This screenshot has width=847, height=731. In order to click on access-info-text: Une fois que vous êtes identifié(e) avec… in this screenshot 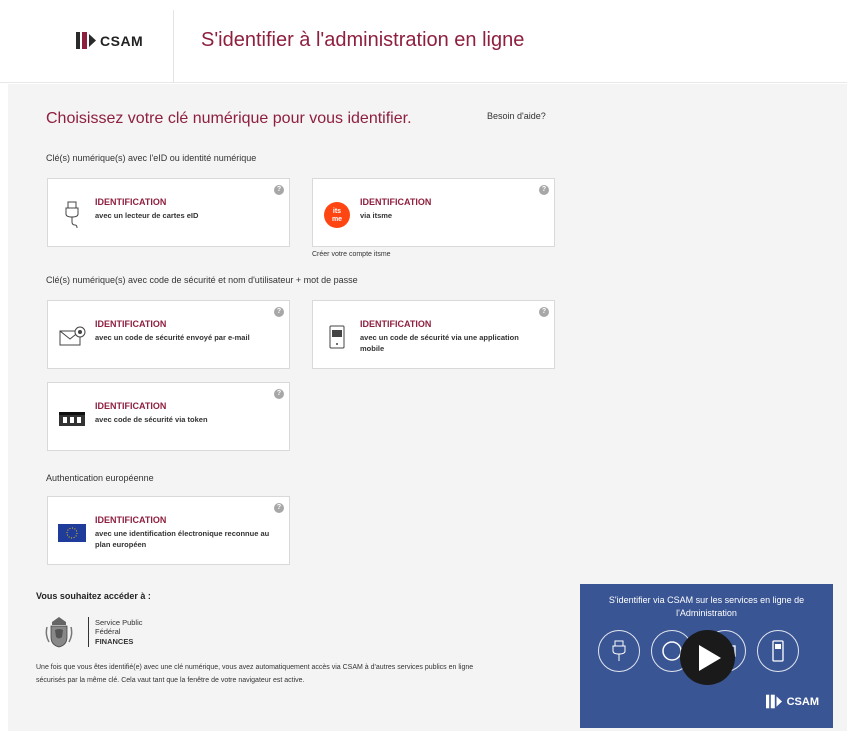, I will do `click(255, 674)`.